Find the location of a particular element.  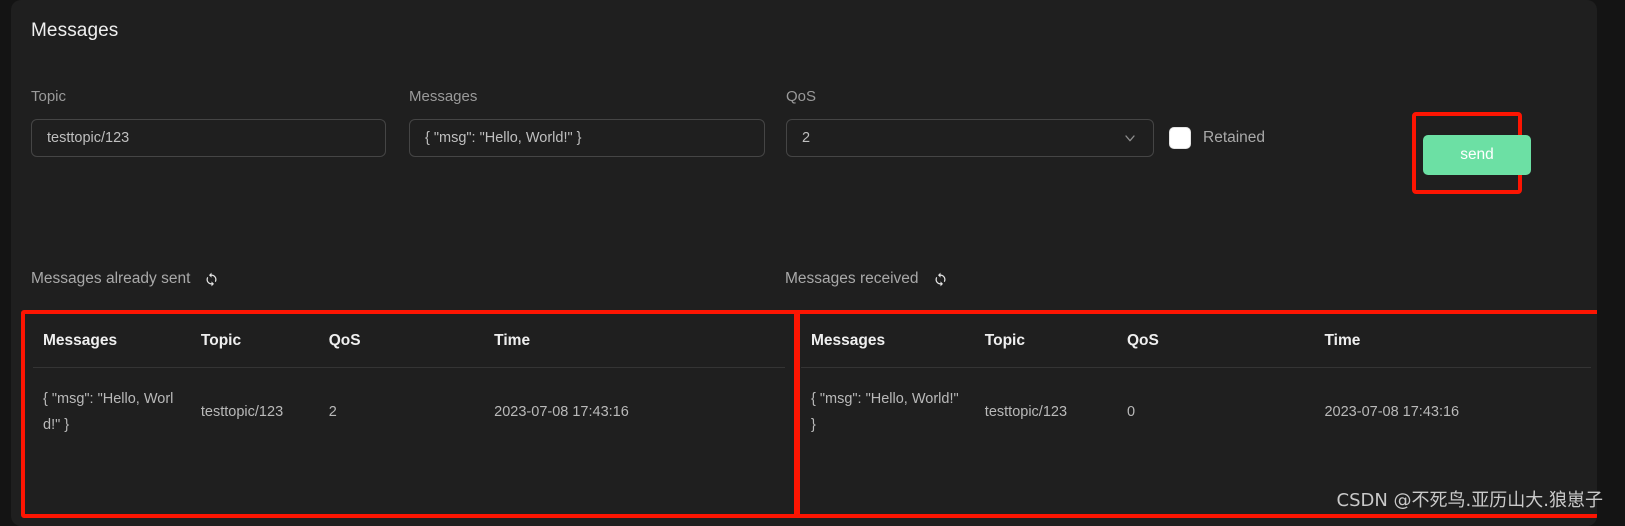

retained-group: Retained is located at coordinates (1217, 138).